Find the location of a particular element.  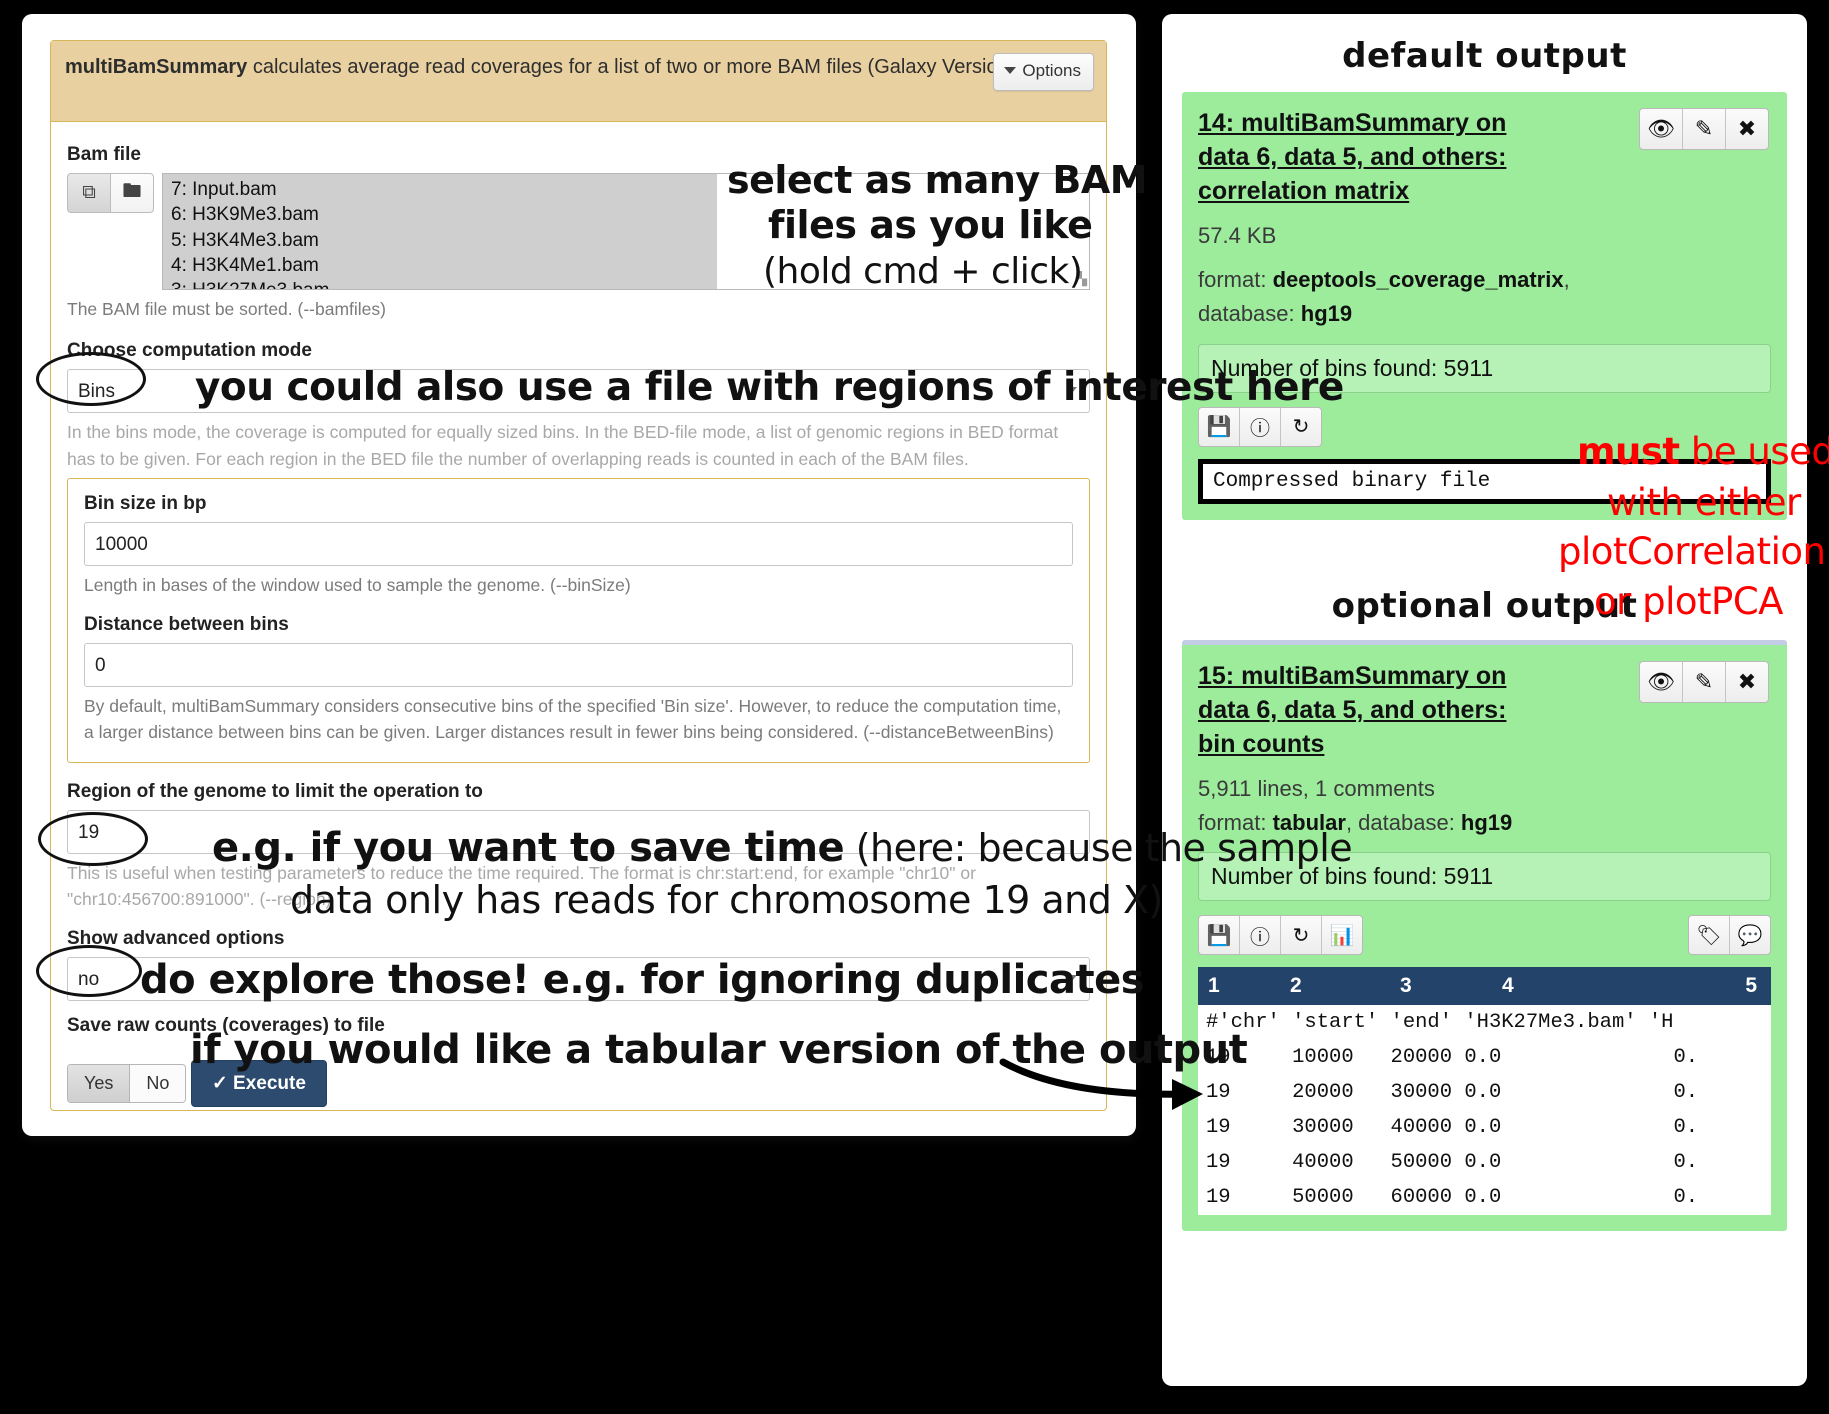

column-header: 3 is located at coordinates (1406, 986).